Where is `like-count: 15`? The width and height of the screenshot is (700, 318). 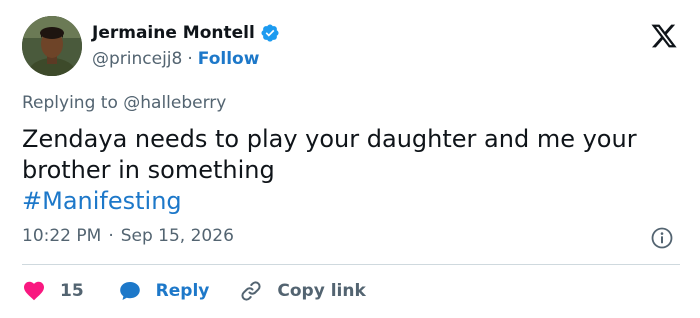
like-count: 15 is located at coordinates (72, 291).